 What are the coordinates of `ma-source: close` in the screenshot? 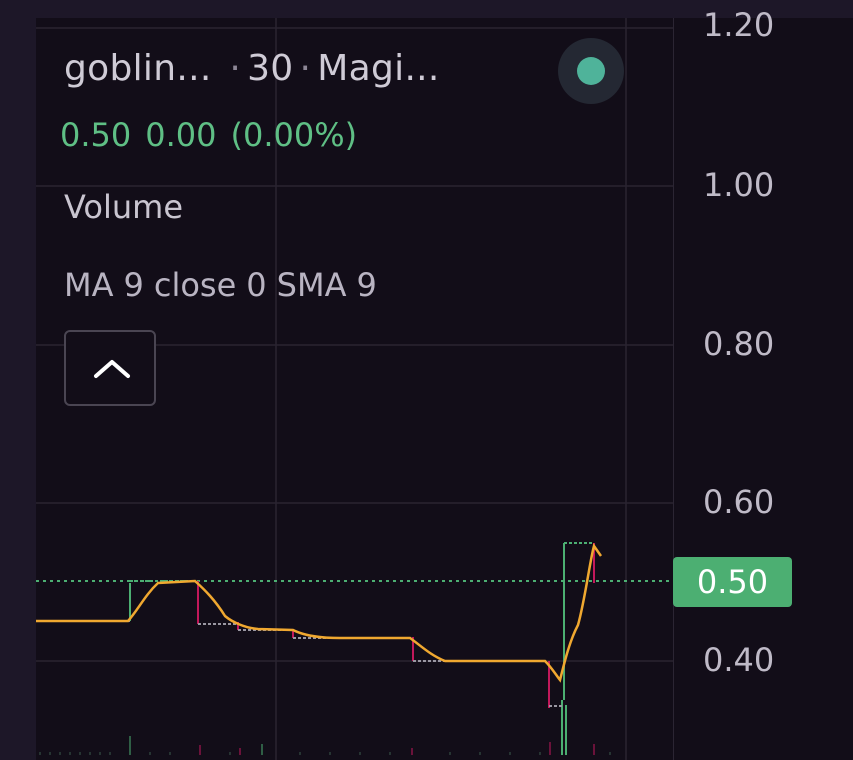 It's located at (195, 285).